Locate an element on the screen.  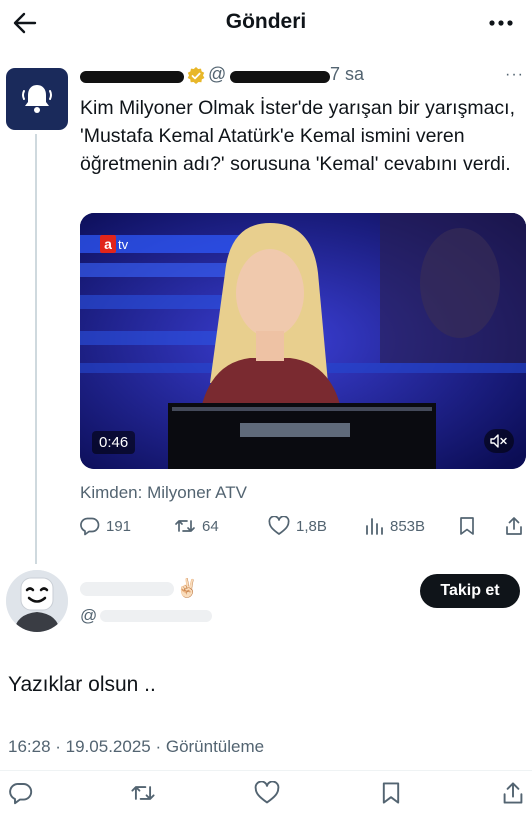
channel-logo: a tv is located at coordinates (114, 244).